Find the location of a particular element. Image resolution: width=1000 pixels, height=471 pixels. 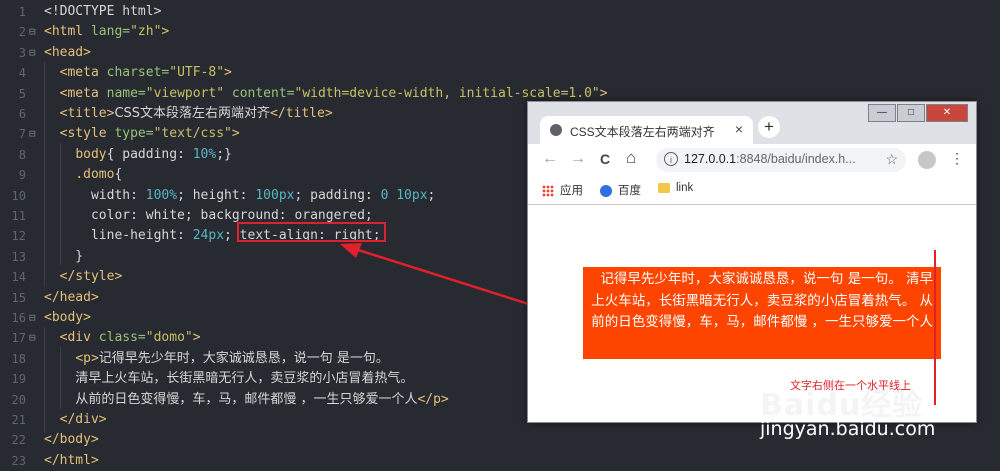

code-text: <html lang="zh"> is located at coordinates (107, 32).